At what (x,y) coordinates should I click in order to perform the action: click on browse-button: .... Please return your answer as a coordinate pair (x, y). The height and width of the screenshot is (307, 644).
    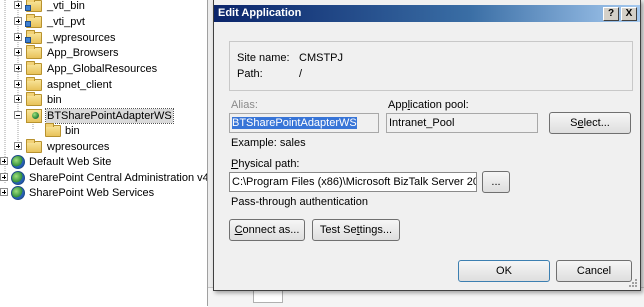
    Looking at the image, I should click on (496, 182).